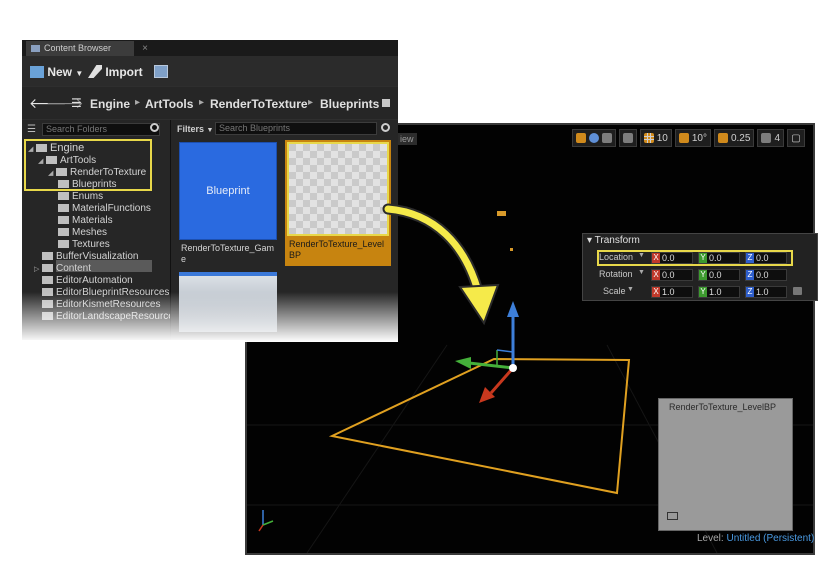 The height and width of the screenshot is (580, 840). What do you see at coordinates (614, 291) in the screenshot?
I see `scale-label: Scale` at bounding box center [614, 291].